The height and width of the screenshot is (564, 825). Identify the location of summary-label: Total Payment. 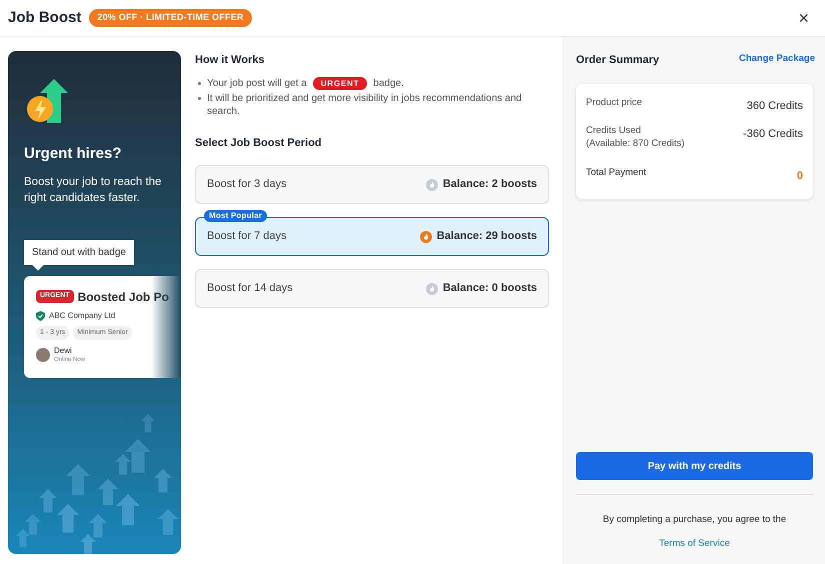
(616, 172).